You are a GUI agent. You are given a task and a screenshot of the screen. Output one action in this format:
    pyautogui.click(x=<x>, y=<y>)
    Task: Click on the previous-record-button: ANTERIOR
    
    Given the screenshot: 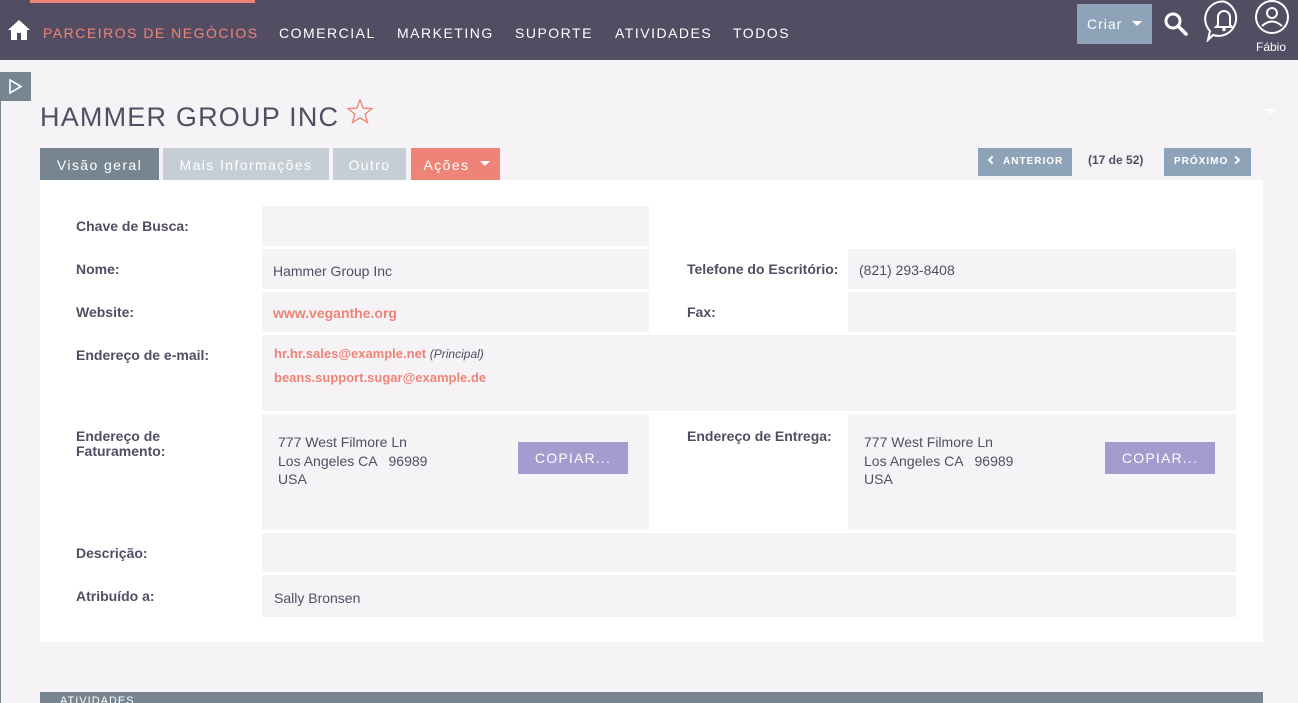 What is the action you would take?
    pyautogui.click(x=1025, y=162)
    